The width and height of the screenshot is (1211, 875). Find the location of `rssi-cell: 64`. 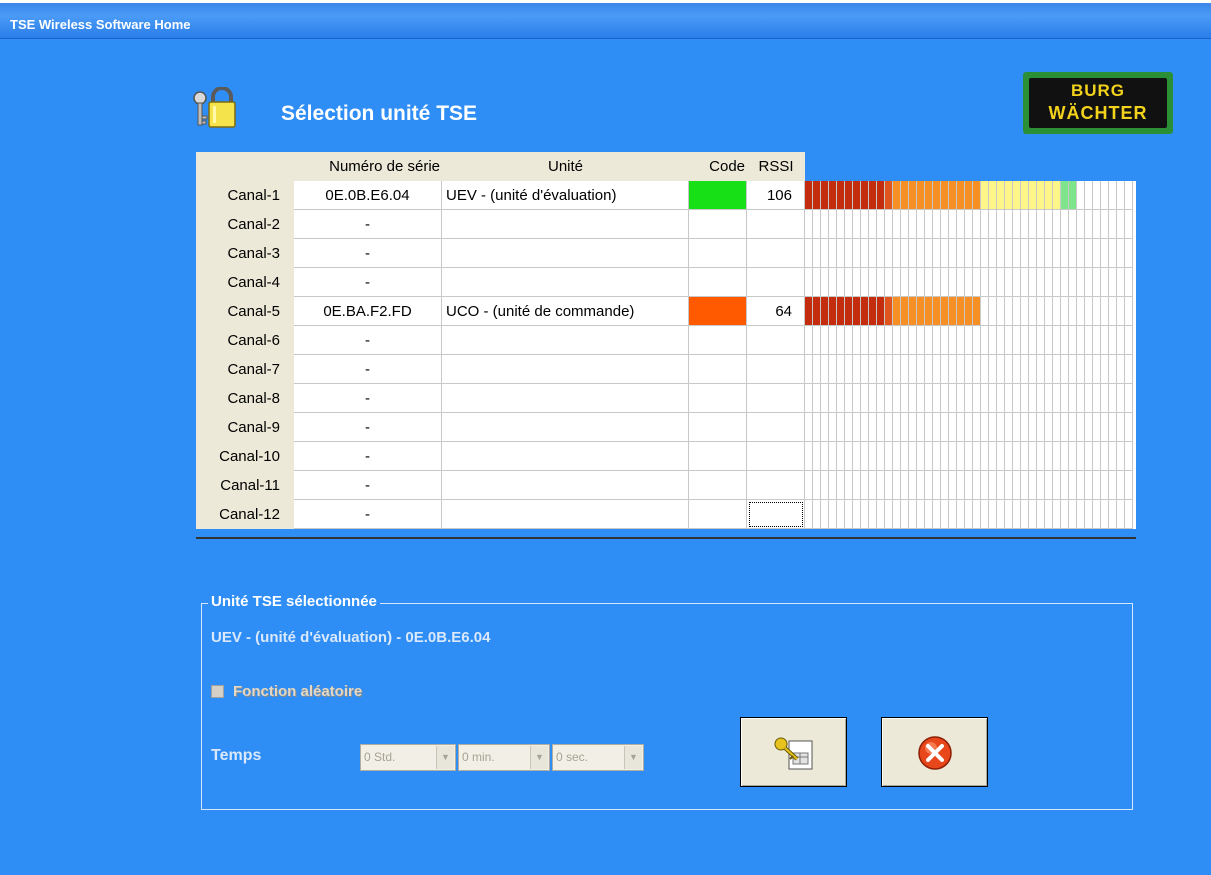

rssi-cell: 64 is located at coordinates (776, 311).